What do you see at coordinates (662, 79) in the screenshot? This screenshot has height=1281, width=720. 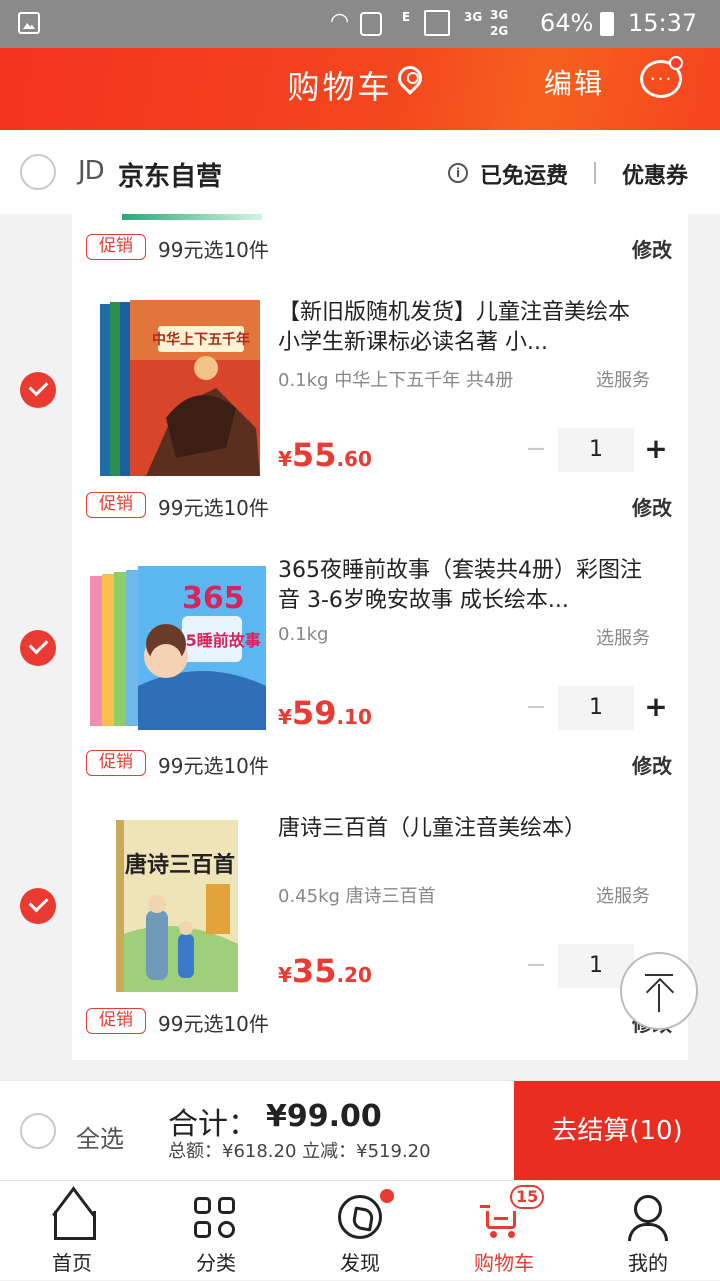 I see `message-dots: ···` at bounding box center [662, 79].